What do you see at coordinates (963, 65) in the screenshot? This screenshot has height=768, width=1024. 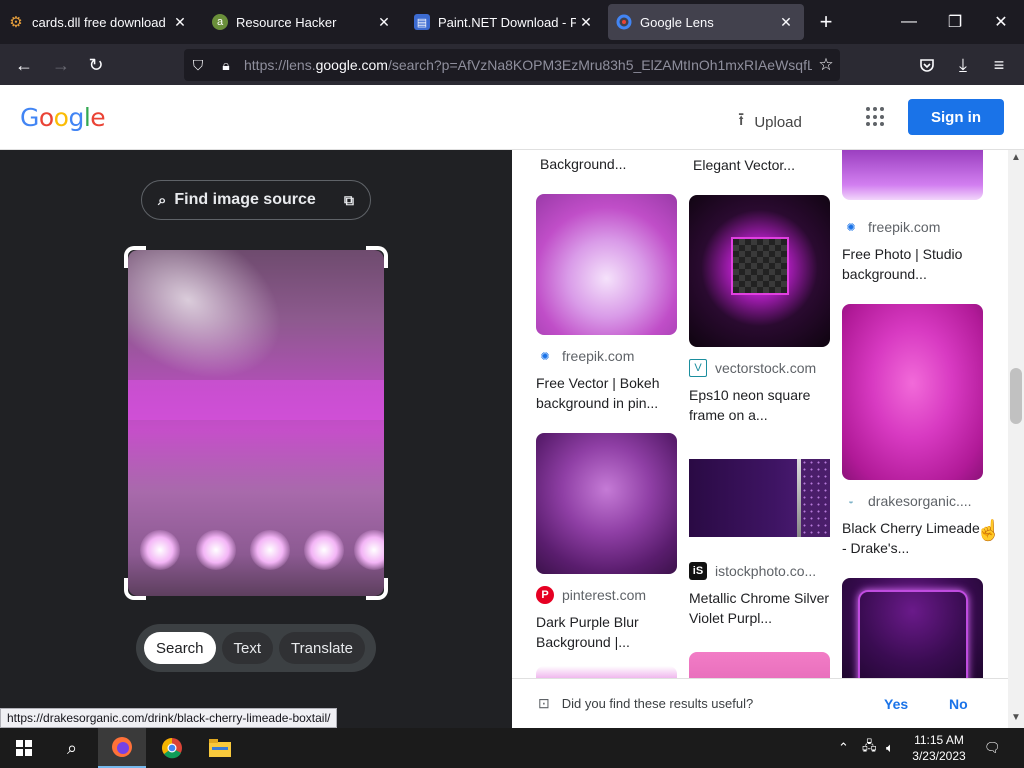 I see `downloads-icon: ⤓` at bounding box center [963, 65].